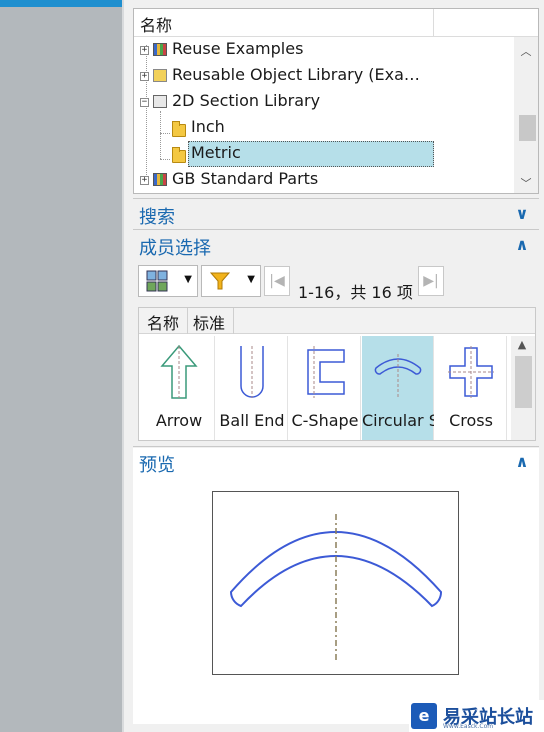 This screenshot has height=732, width=544. What do you see at coordinates (144, 102) in the screenshot?
I see `collapse-icon: −` at bounding box center [144, 102].